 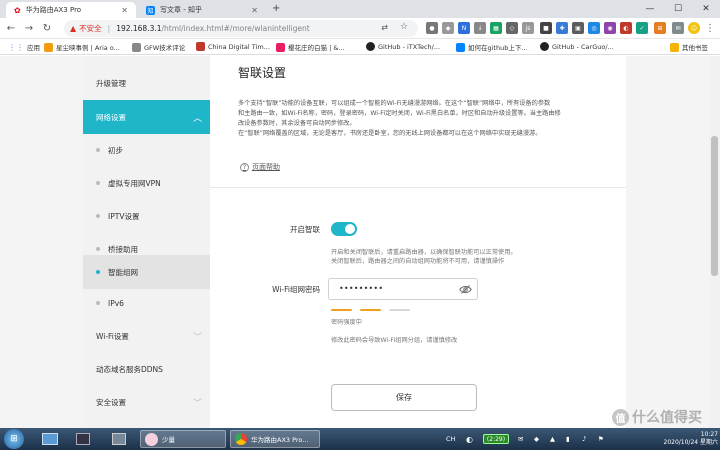 I want to click on eye-slash-icon, so click(x=465, y=289).